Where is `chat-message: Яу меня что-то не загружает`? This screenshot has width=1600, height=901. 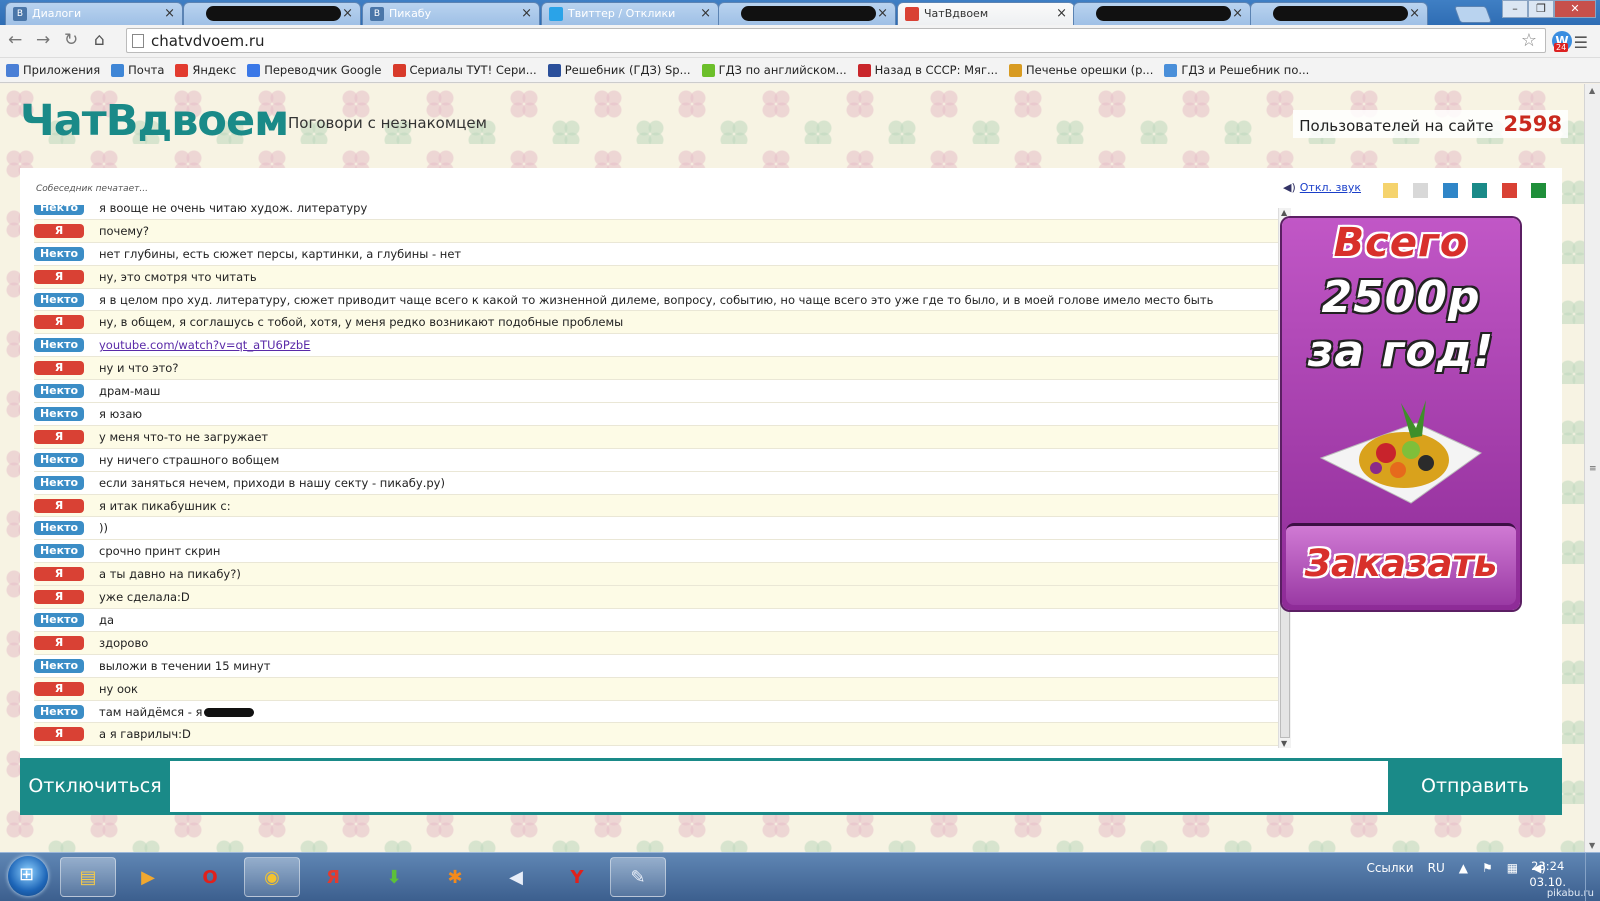
chat-message: Яу меня что-то не загружает is located at coordinates (658, 437).